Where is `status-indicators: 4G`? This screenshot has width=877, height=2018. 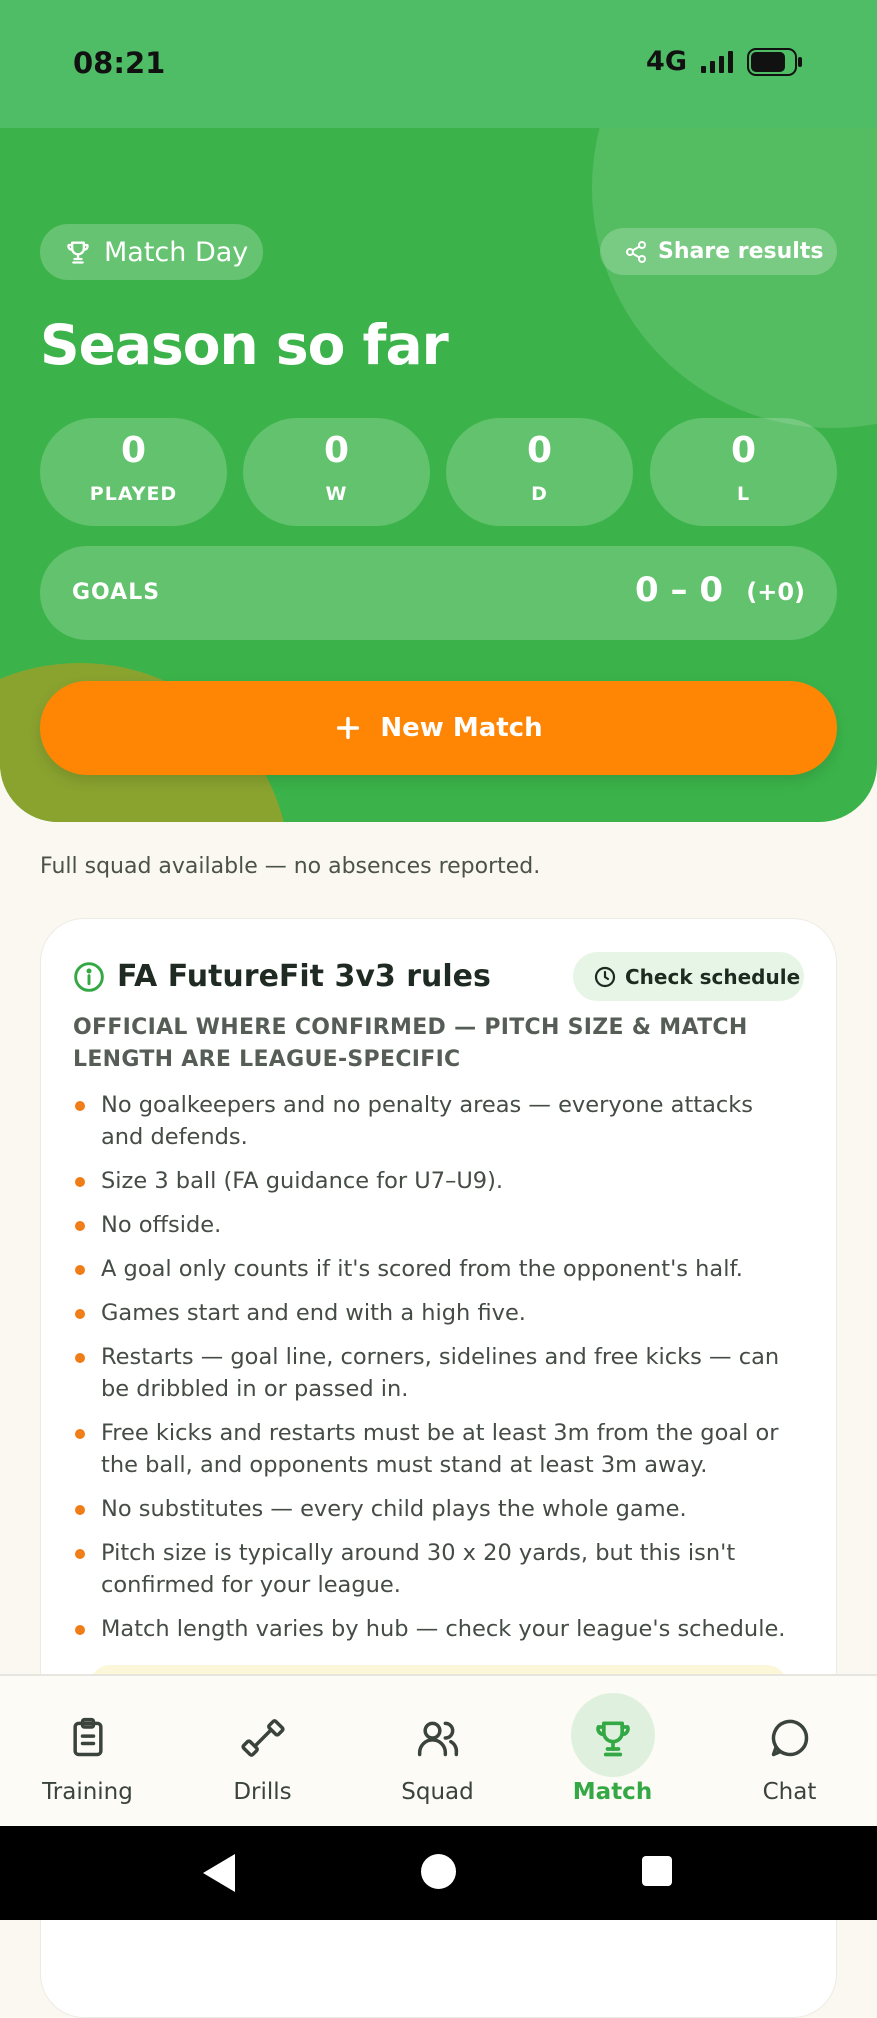 status-indicators: 4G is located at coordinates (724, 61).